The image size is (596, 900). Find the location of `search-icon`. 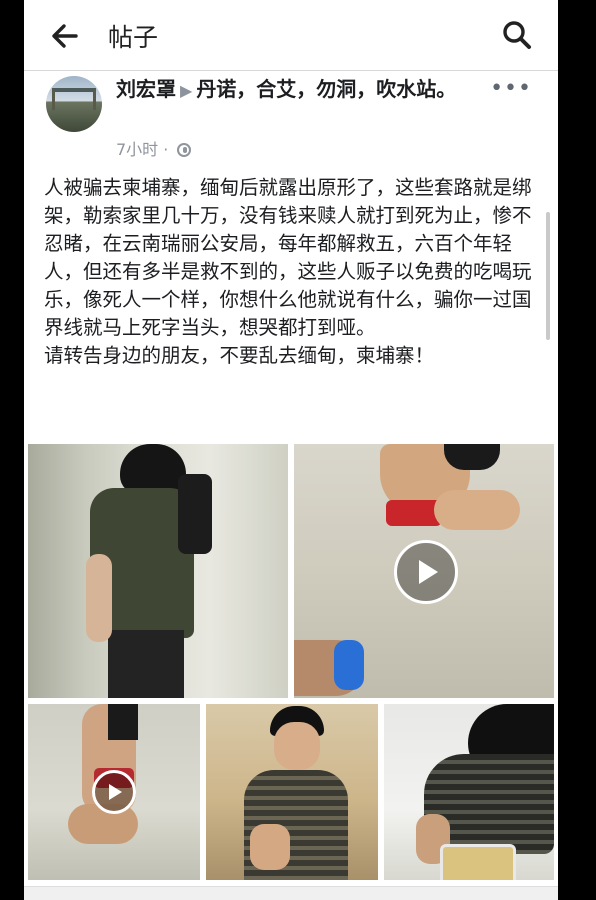

search-icon is located at coordinates (517, 35).